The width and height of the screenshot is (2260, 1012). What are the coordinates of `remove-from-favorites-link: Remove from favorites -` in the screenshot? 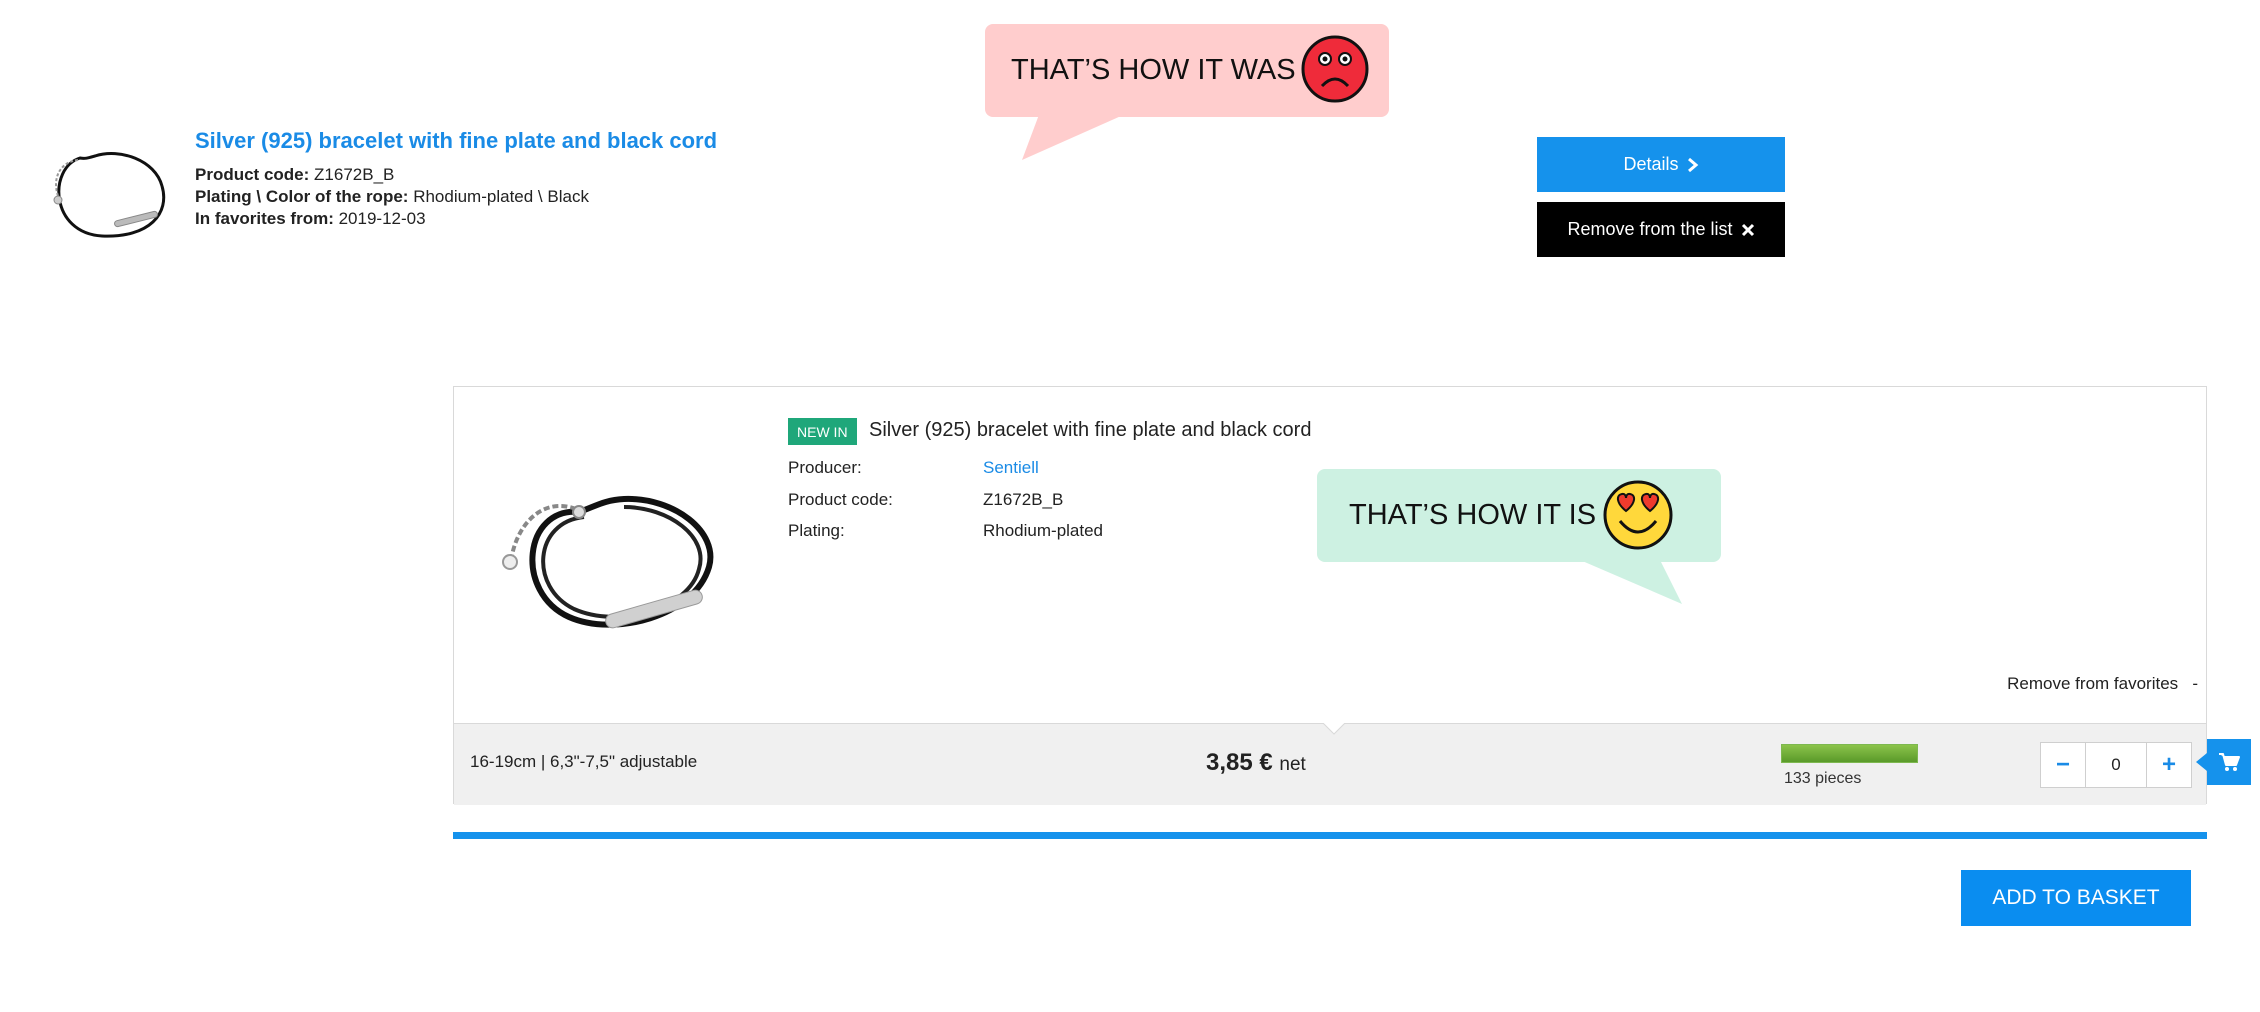 It's located at (2102, 684).